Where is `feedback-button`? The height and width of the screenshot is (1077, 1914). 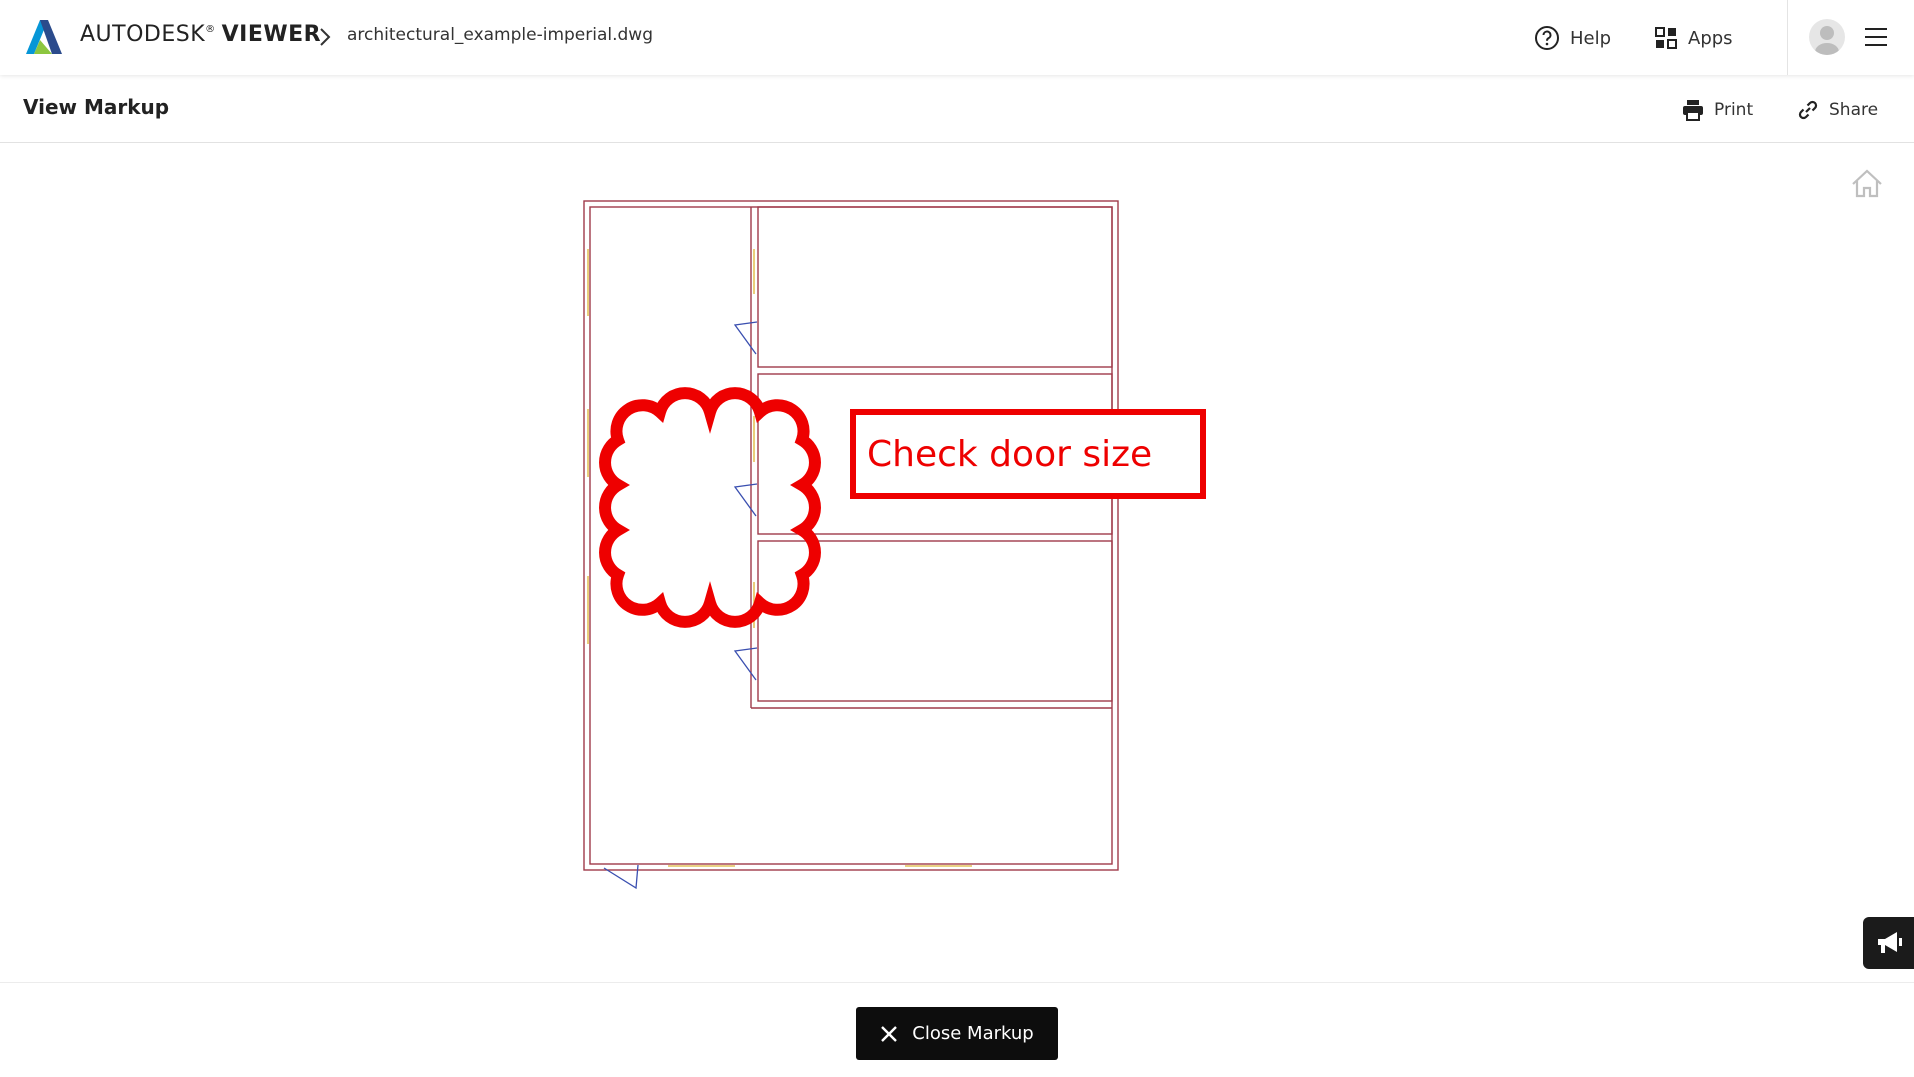
feedback-button is located at coordinates (1888, 943).